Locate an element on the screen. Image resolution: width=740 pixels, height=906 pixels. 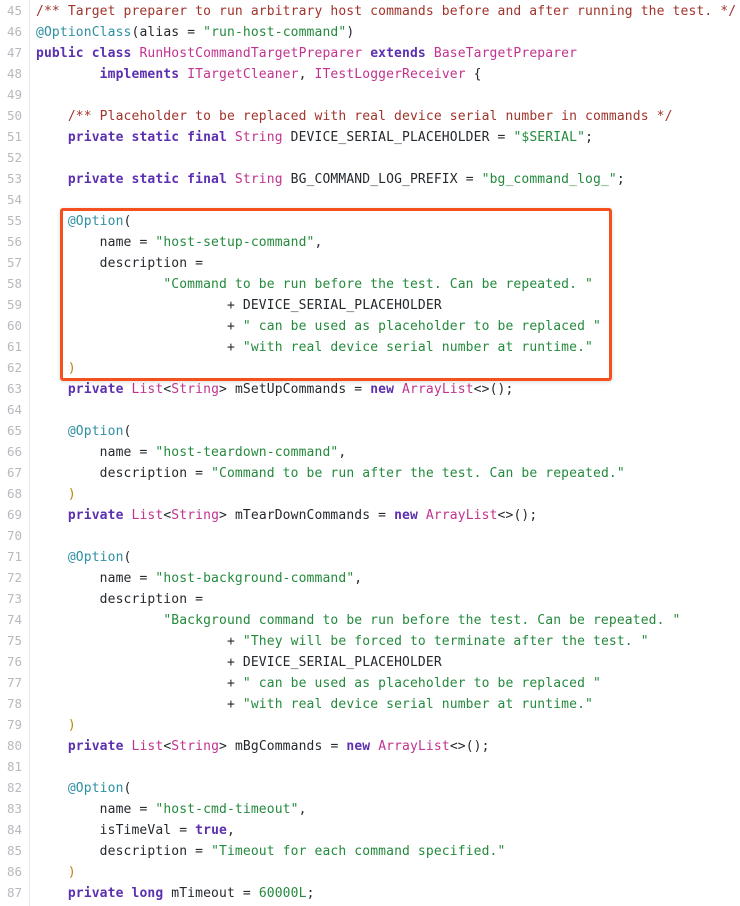
token-plain: ( is located at coordinates (127, 431).